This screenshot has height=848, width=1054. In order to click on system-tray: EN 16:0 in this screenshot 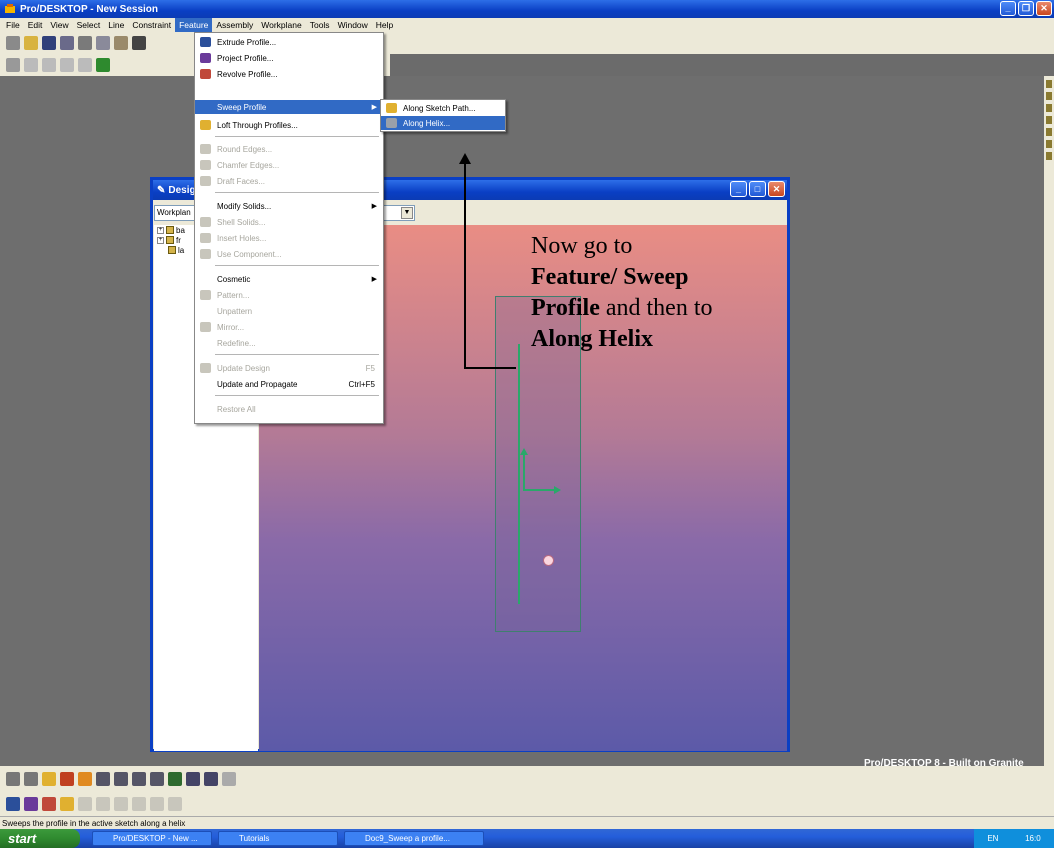, I will do `click(1014, 838)`.